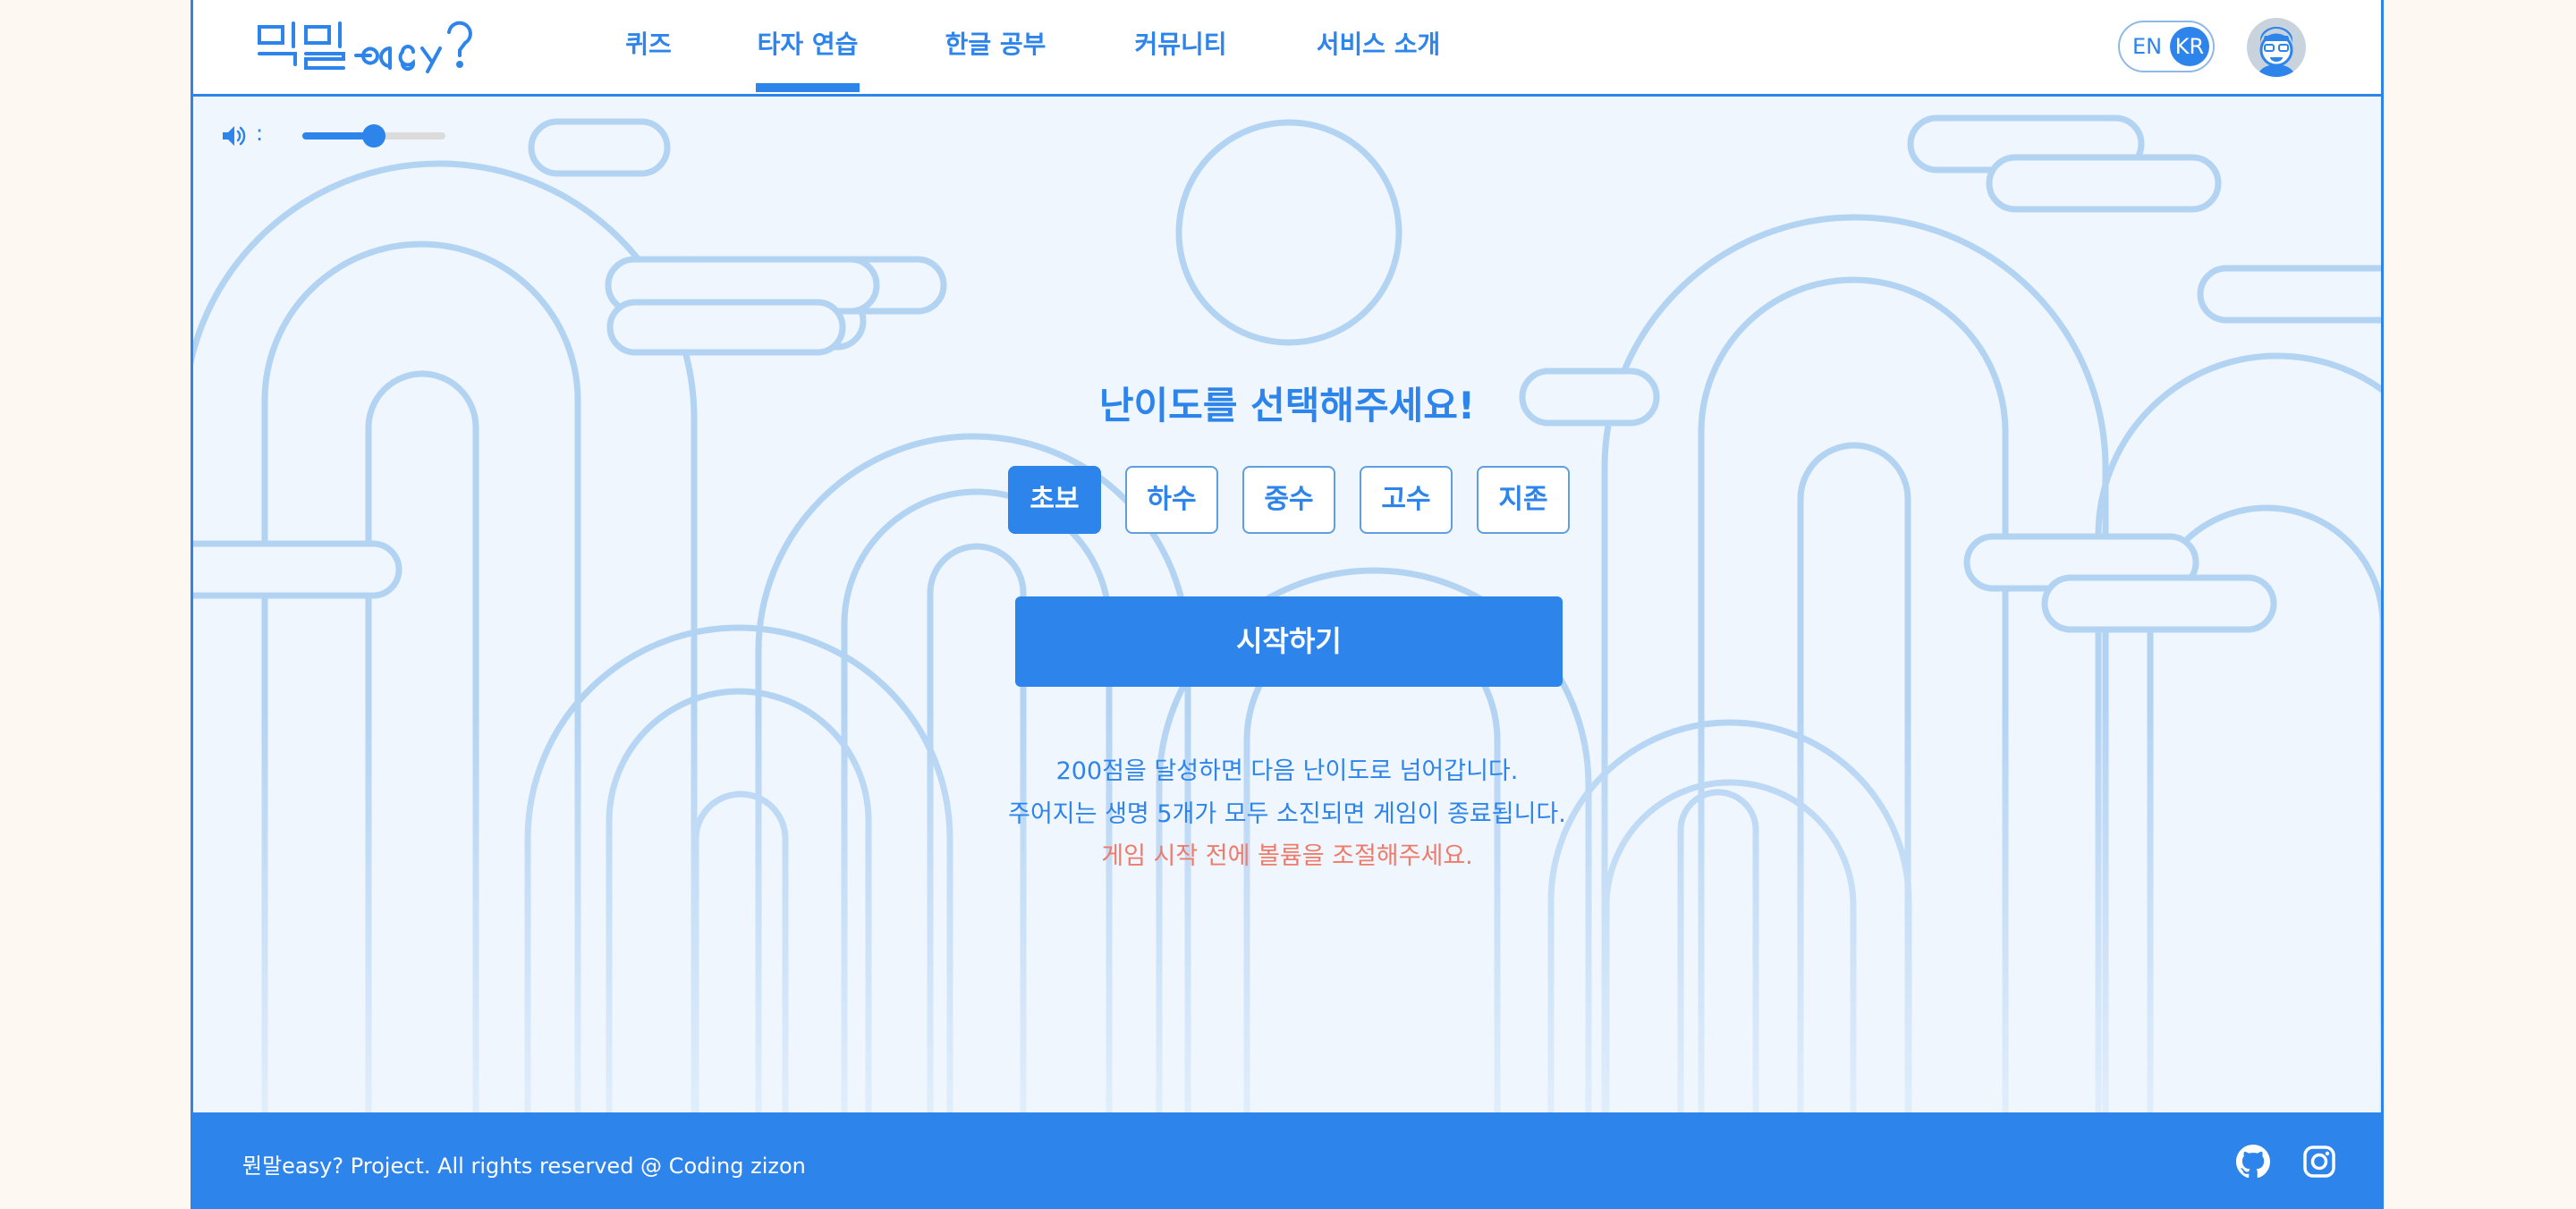 The height and width of the screenshot is (1209, 2576). What do you see at coordinates (1287, 48) in the screenshot?
I see `site-header: 퀴즈 타자 연습 한글 공부 커뮤니티 서비스 소개 EN KR` at bounding box center [1287, 48].